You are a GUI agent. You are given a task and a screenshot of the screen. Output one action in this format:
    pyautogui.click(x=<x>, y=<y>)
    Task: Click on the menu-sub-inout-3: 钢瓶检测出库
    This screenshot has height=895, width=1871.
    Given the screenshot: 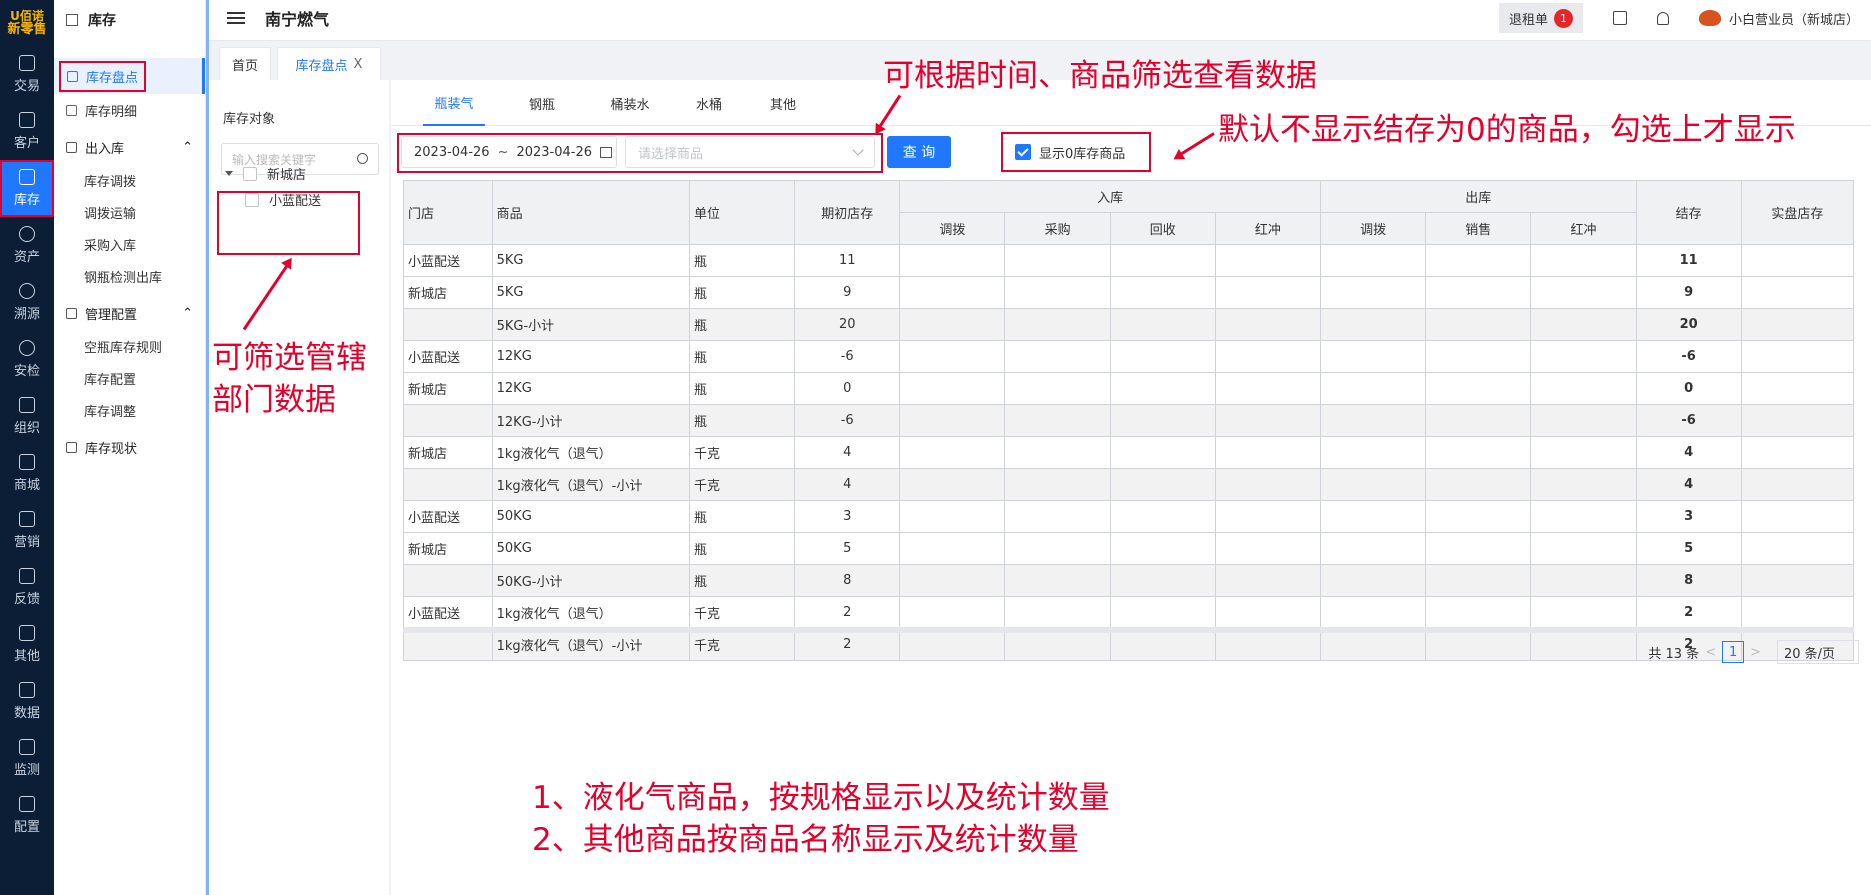 What is the action you would take?
    pyautogui.click(x=129, y=276)
    